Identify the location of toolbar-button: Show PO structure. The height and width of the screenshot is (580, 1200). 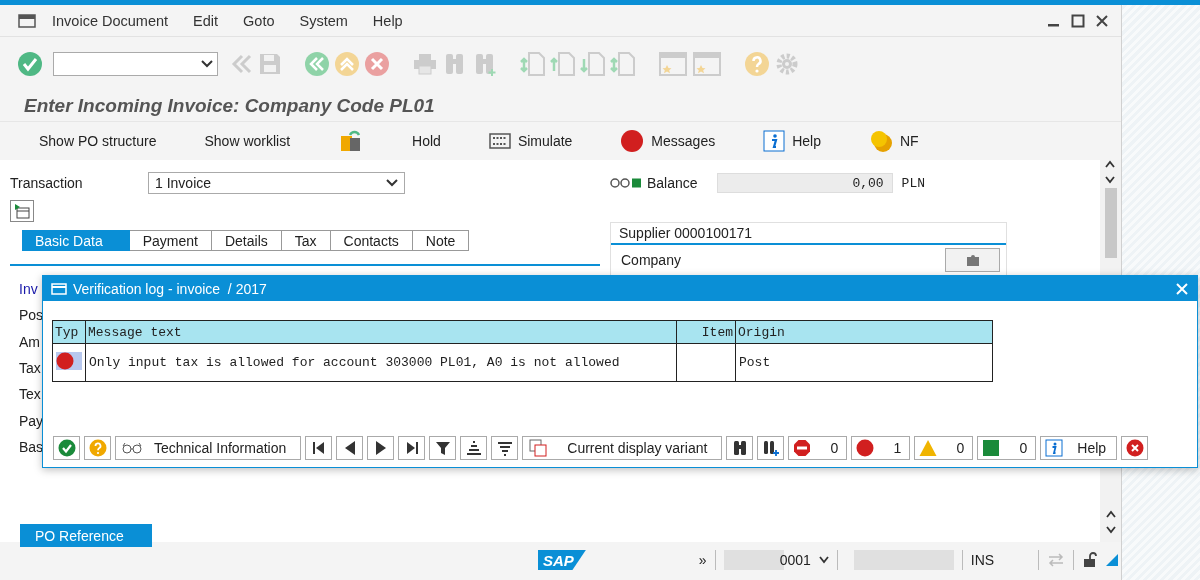
(98, 141).